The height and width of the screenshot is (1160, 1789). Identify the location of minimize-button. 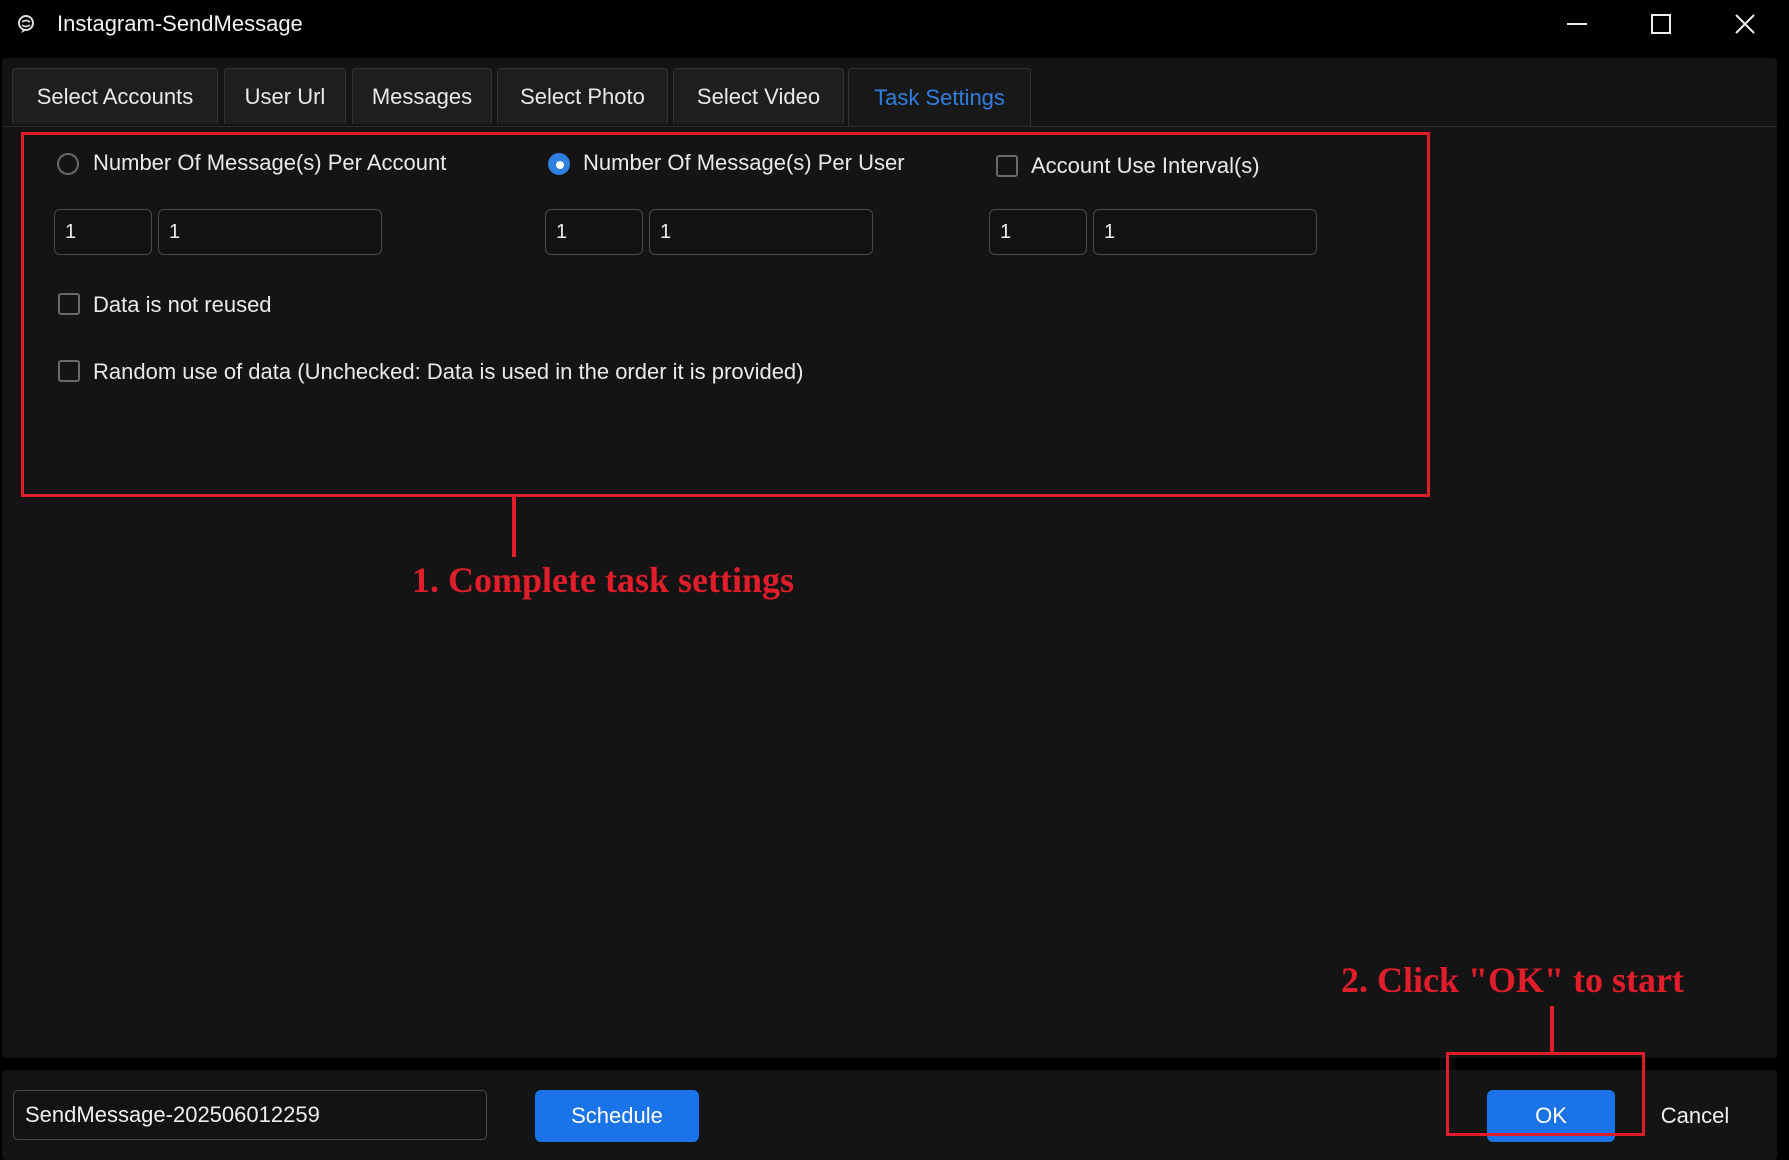
(1577, 24).